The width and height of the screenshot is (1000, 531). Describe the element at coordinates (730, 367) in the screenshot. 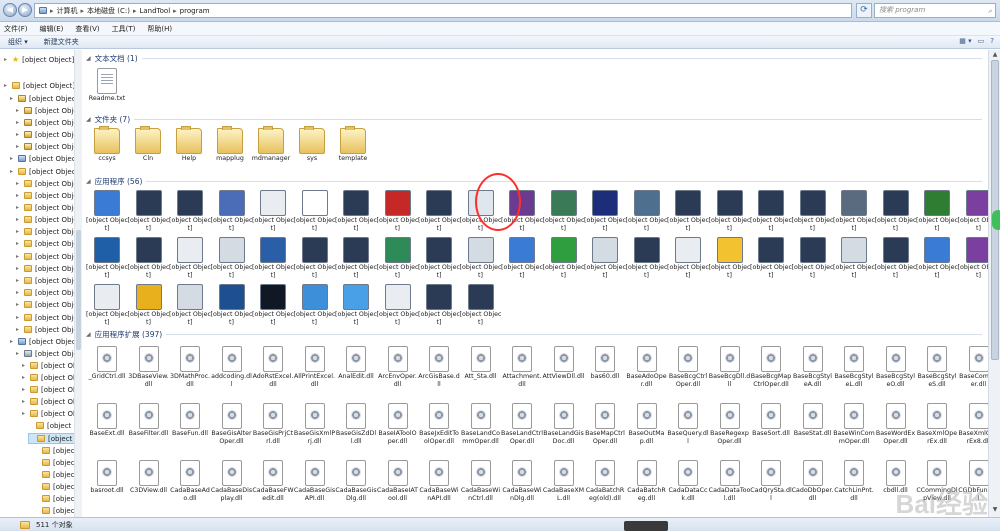

I see `dll-item: BaseBcgDll.dll` at that location.